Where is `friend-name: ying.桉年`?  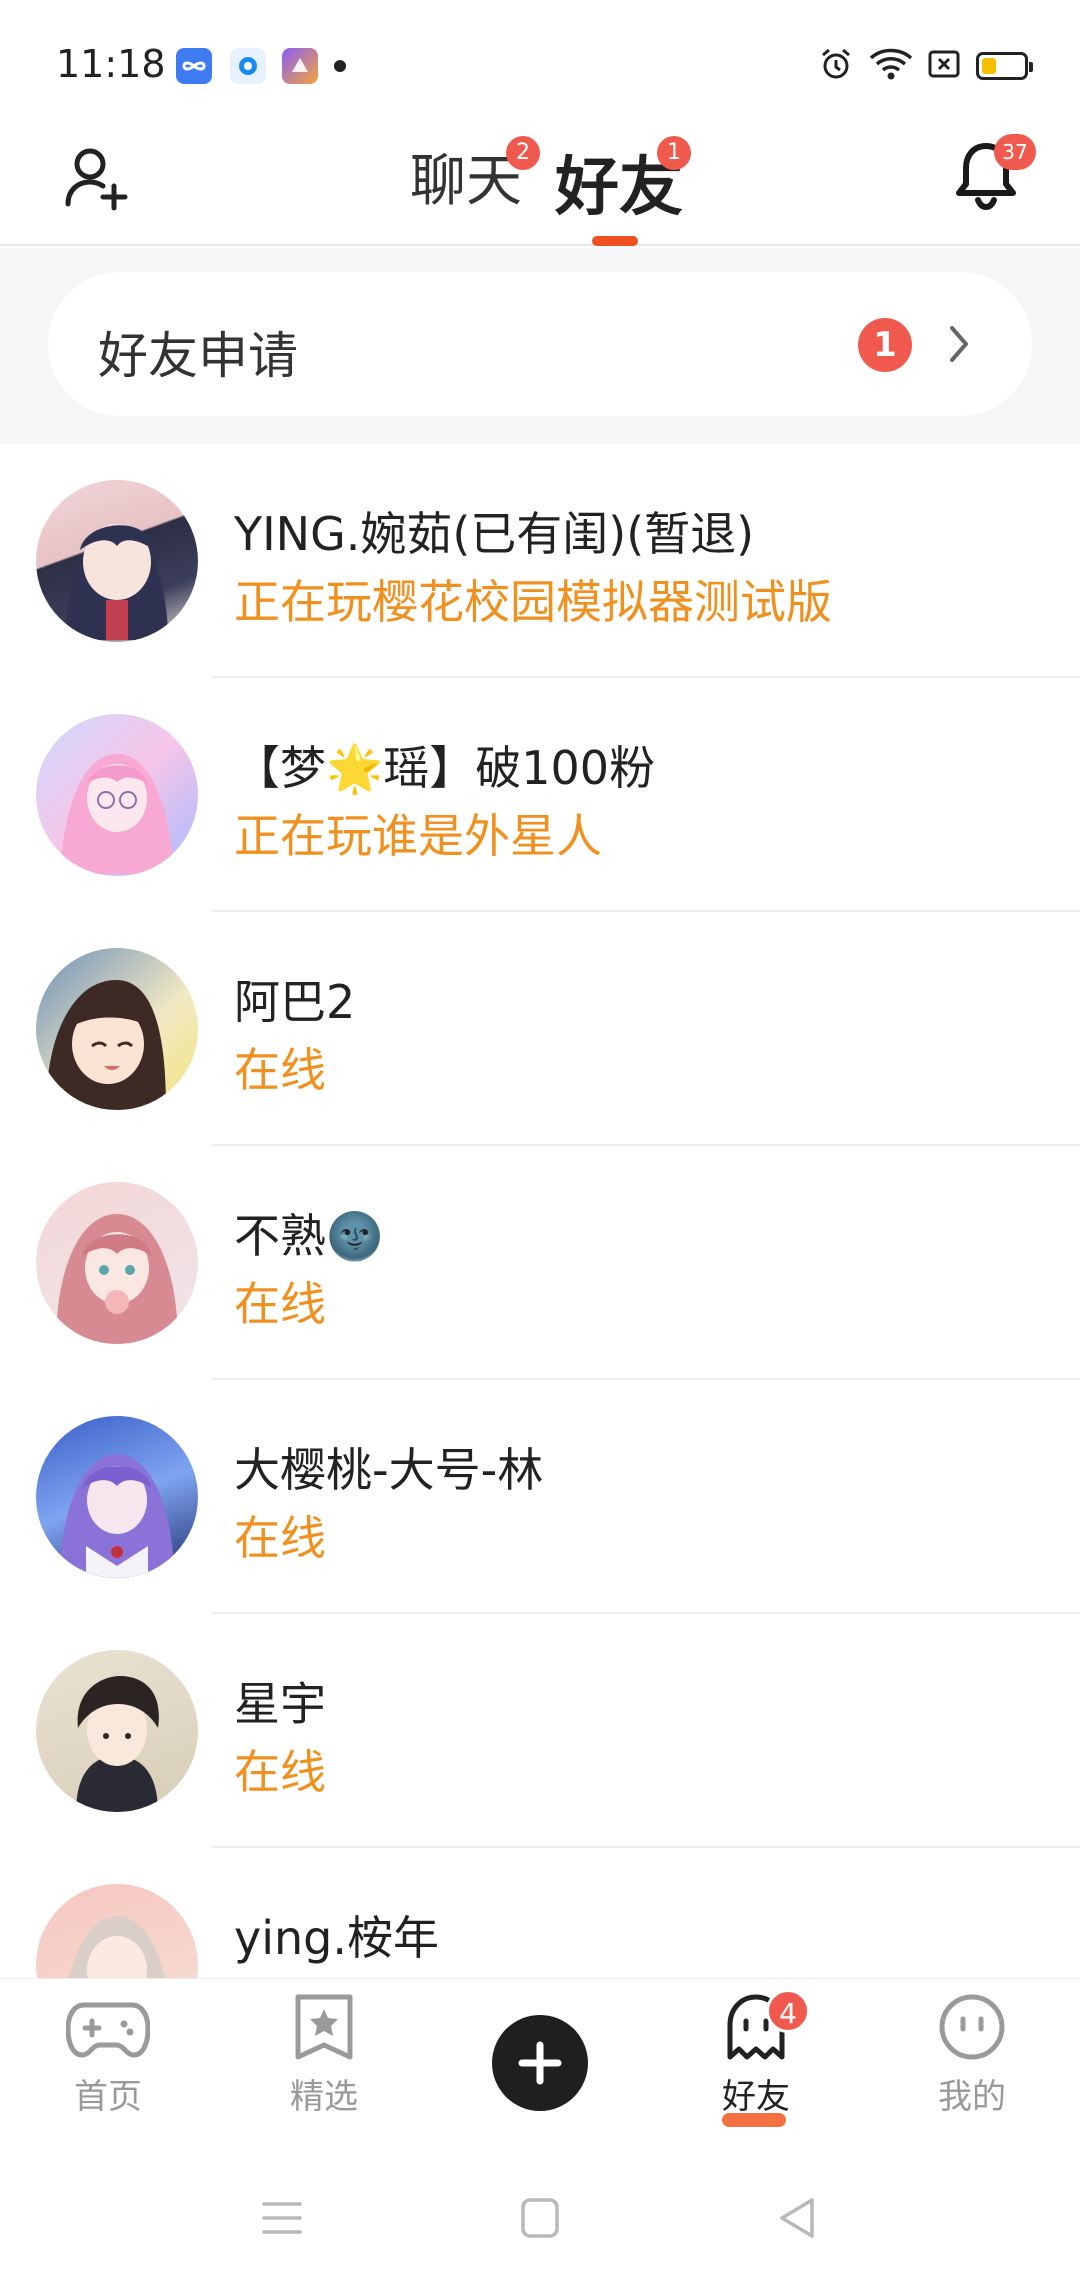 friend-name: ying.桉年 is located at coordinates (336, 1938).